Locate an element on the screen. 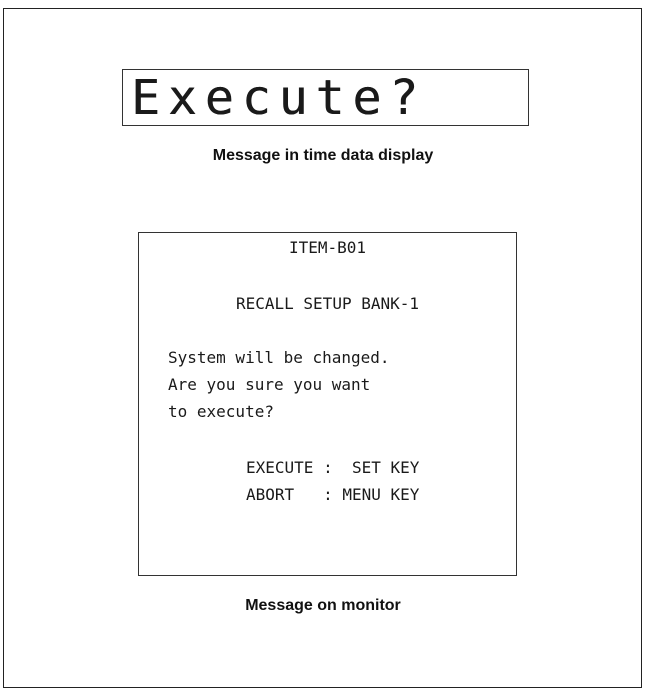 The width and height of the screenshot is (646, 688). time-data-display-caption: Message in time data display is located at coordinates (323, 155).